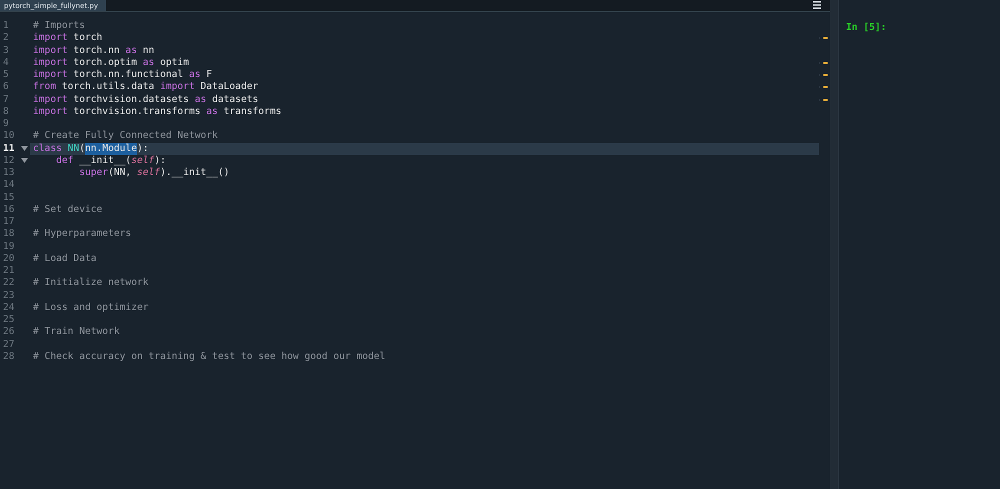 The height and width of the screenshot is (489, 1000). Describe the element at coordinates (8, 161) in the screenshot. I see `line-number: 12` at that location.